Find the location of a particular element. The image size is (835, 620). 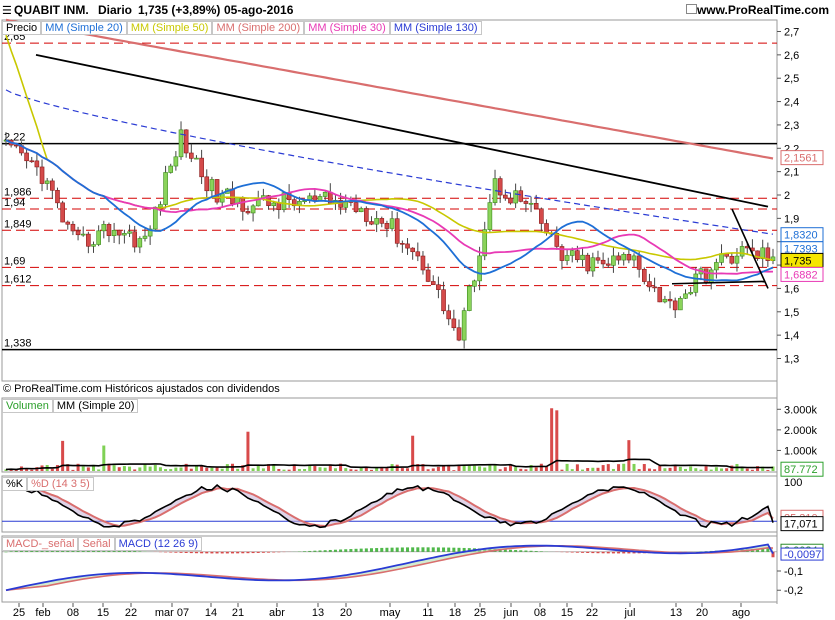

trend-line-support is located at coordinates (718, 282).